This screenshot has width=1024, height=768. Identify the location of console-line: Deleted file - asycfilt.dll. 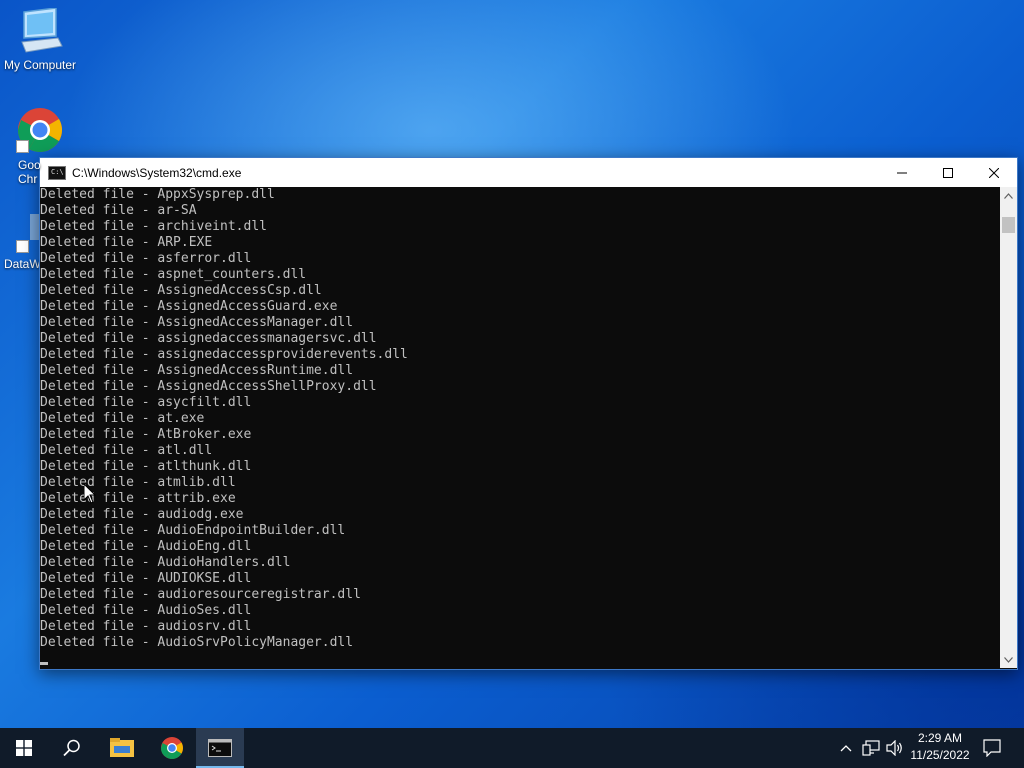
(146, 402).